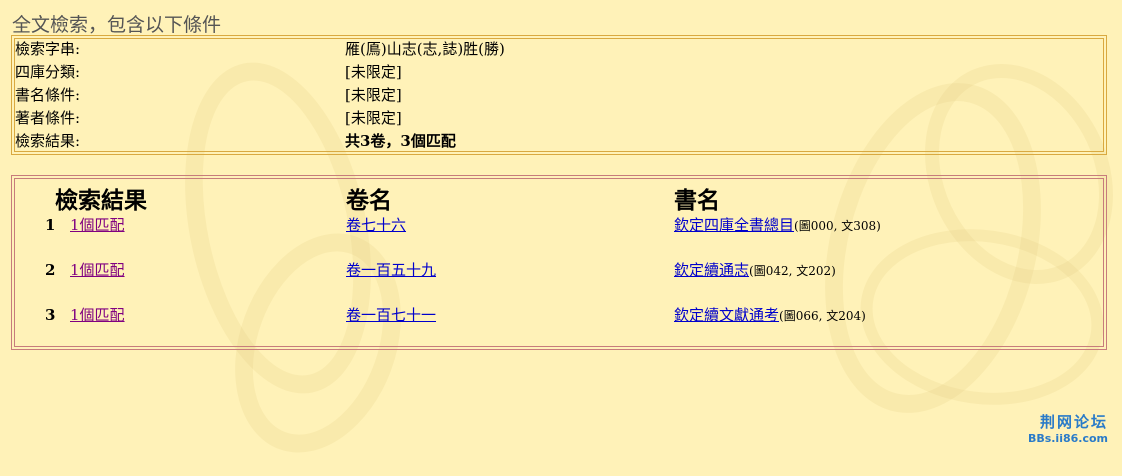  What do you see at coordinates (555, 141) in the screenshot?
I see `condition-row-result-summary: 檢索結果: 共3卷，3個匹配` at bounding box center [555, 141].